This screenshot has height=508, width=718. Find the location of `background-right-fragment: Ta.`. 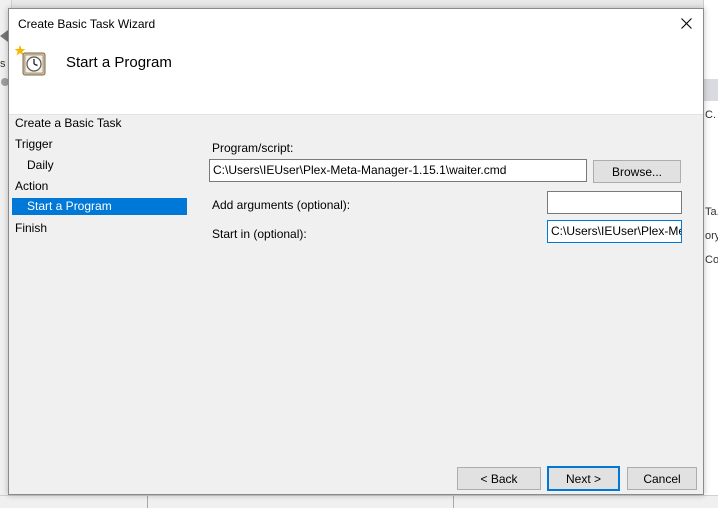

background-right-fragment: Ta. is located at coordinates (711, 212).